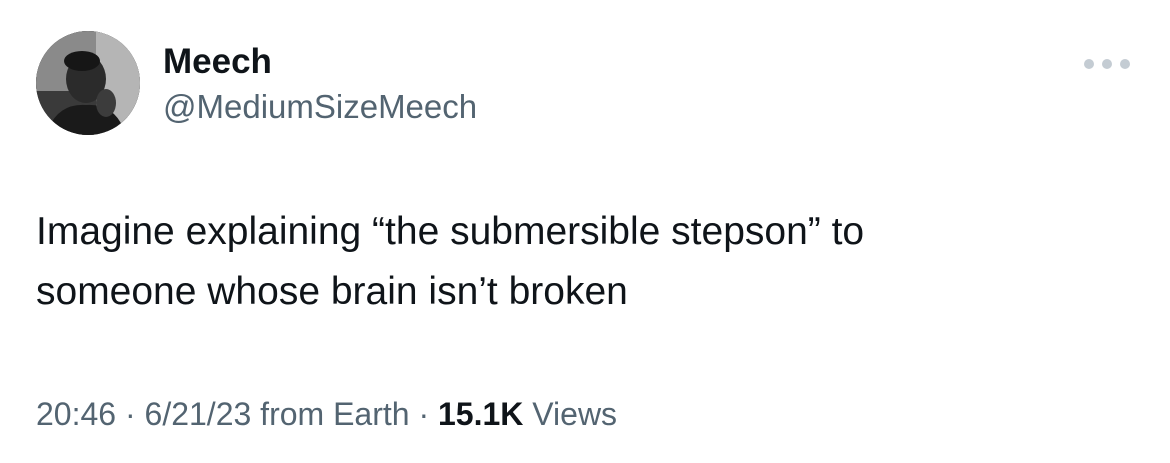 This screenshot has width=1170, height=463. What do you see at coordinates (320, 107) in the screenshot?
I see `author-handle: @MediumSizeMeech` at bounding box center [320, 107].